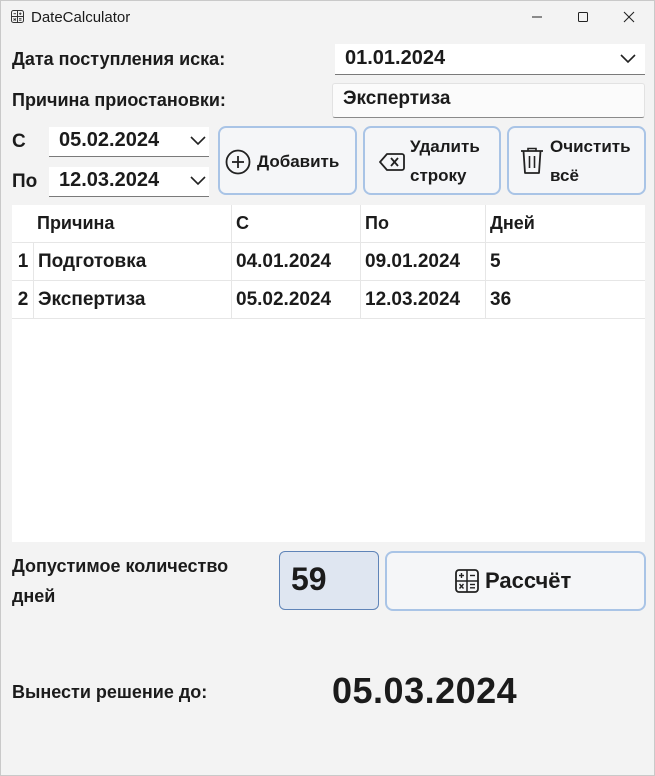  Describe the element at coordinates (564, 175) in the screenshot. I see `clear-all-label-line2: всё` at that location.